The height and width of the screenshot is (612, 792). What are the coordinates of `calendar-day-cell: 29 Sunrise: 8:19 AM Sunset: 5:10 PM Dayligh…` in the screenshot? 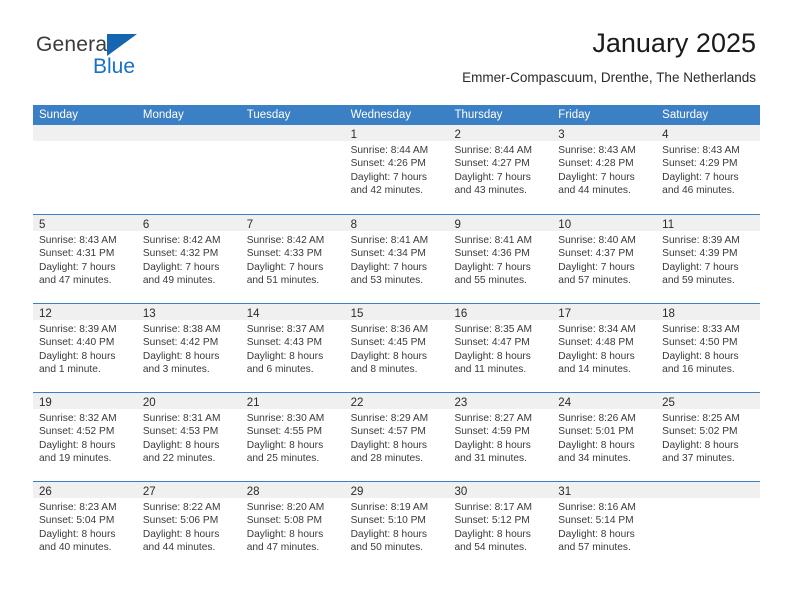 It's located at (396, 526).